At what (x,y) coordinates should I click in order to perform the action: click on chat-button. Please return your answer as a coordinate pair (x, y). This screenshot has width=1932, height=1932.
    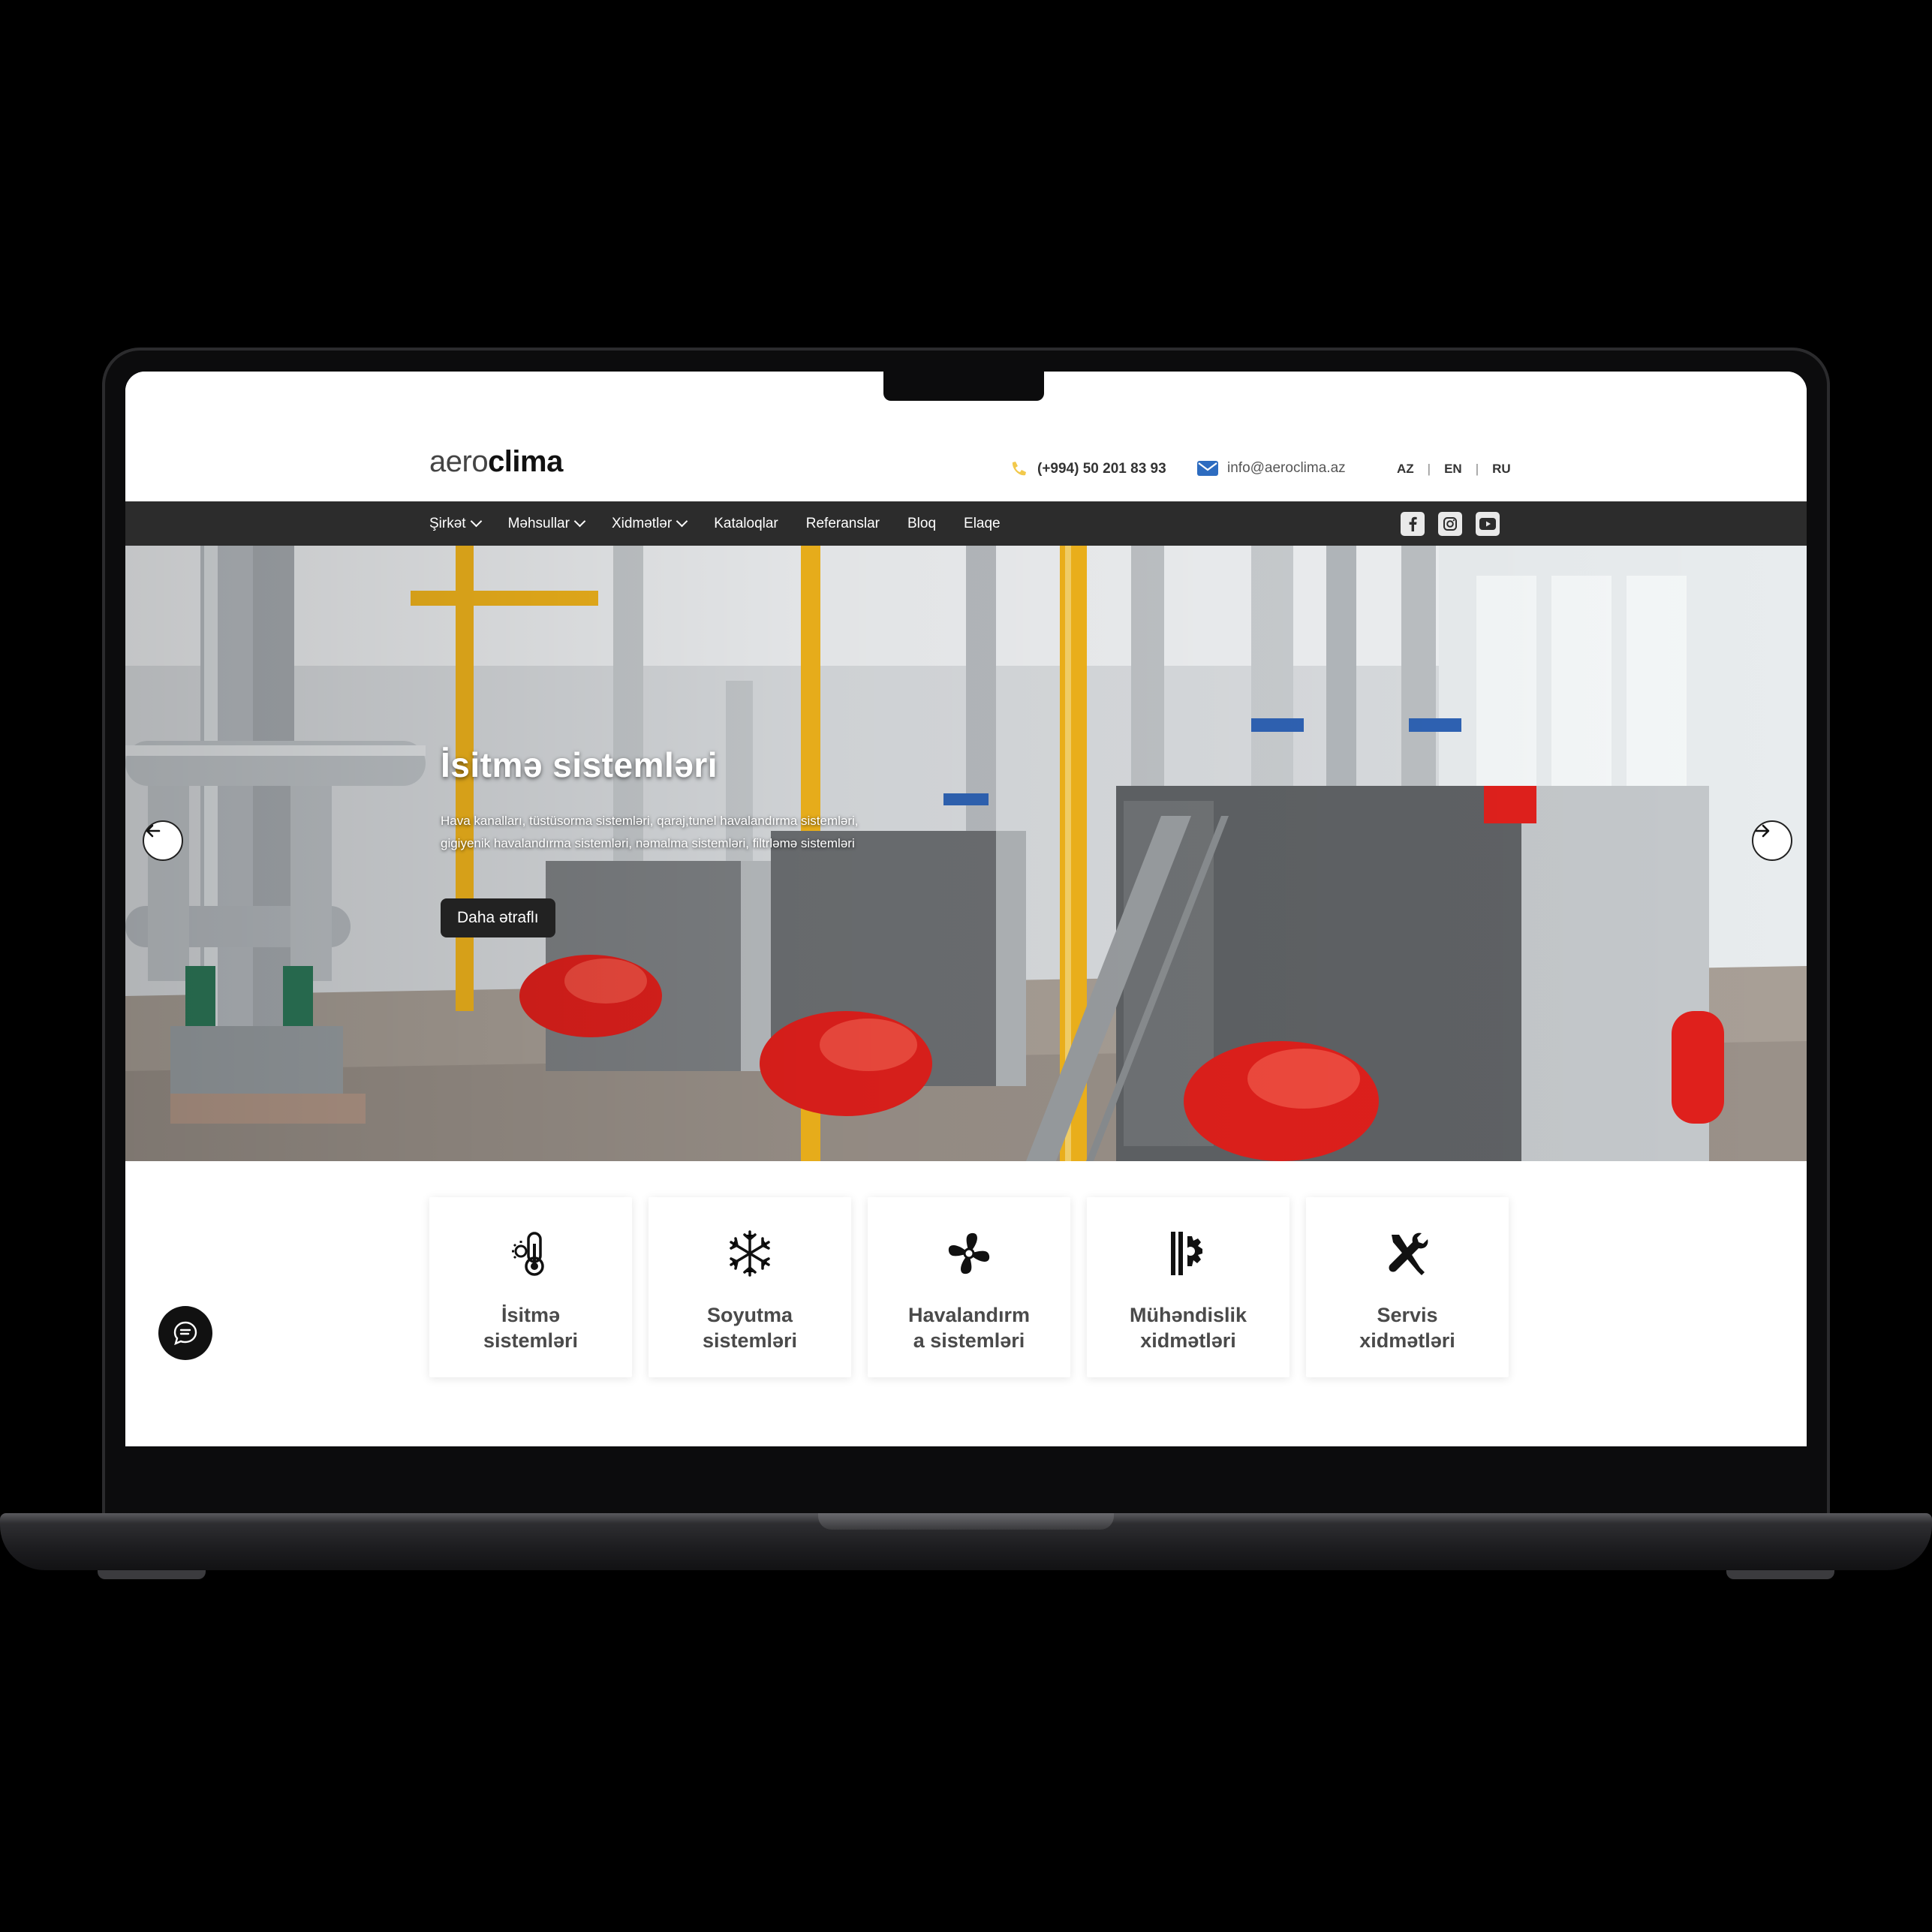
    Looking at the image, I should click on (185, 1333).